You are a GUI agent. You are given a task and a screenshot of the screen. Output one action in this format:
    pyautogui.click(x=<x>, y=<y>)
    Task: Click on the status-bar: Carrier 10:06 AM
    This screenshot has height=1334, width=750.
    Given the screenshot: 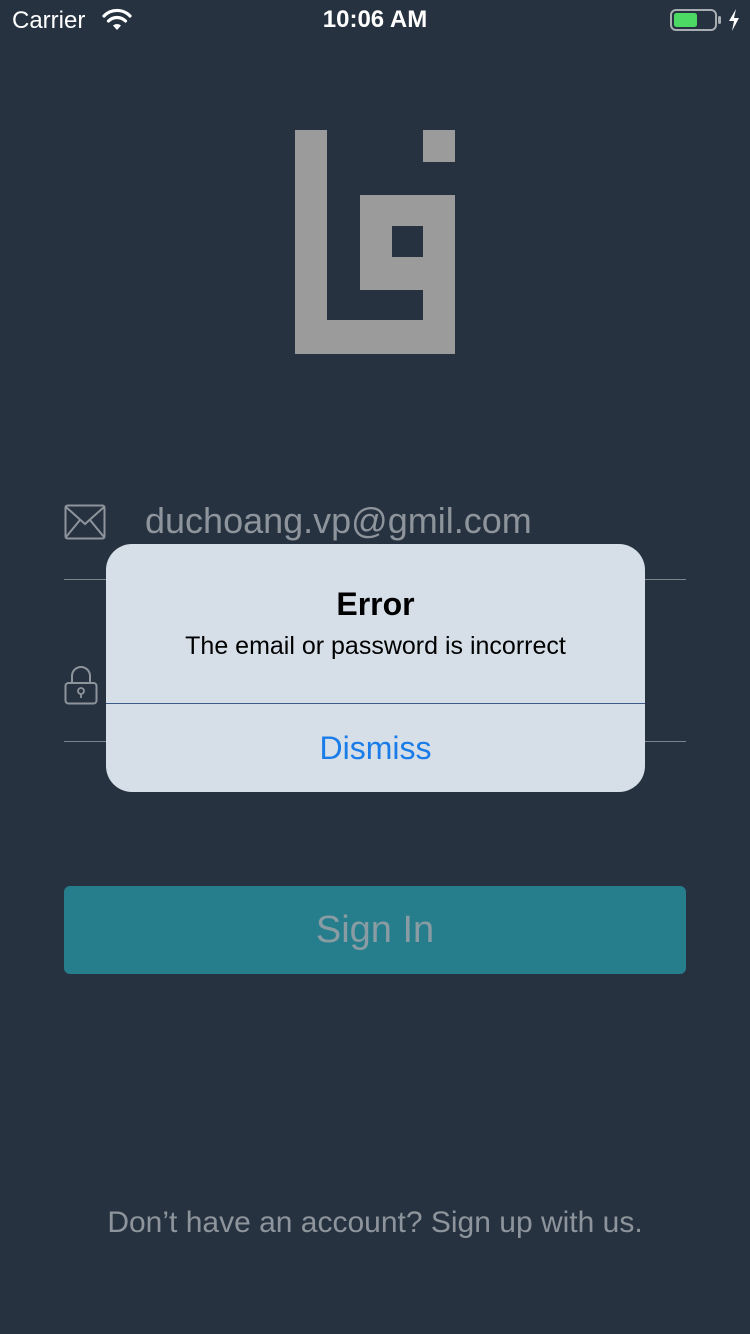 What is the action you would take?
    pyautogui.click(x=375, y=20)
    